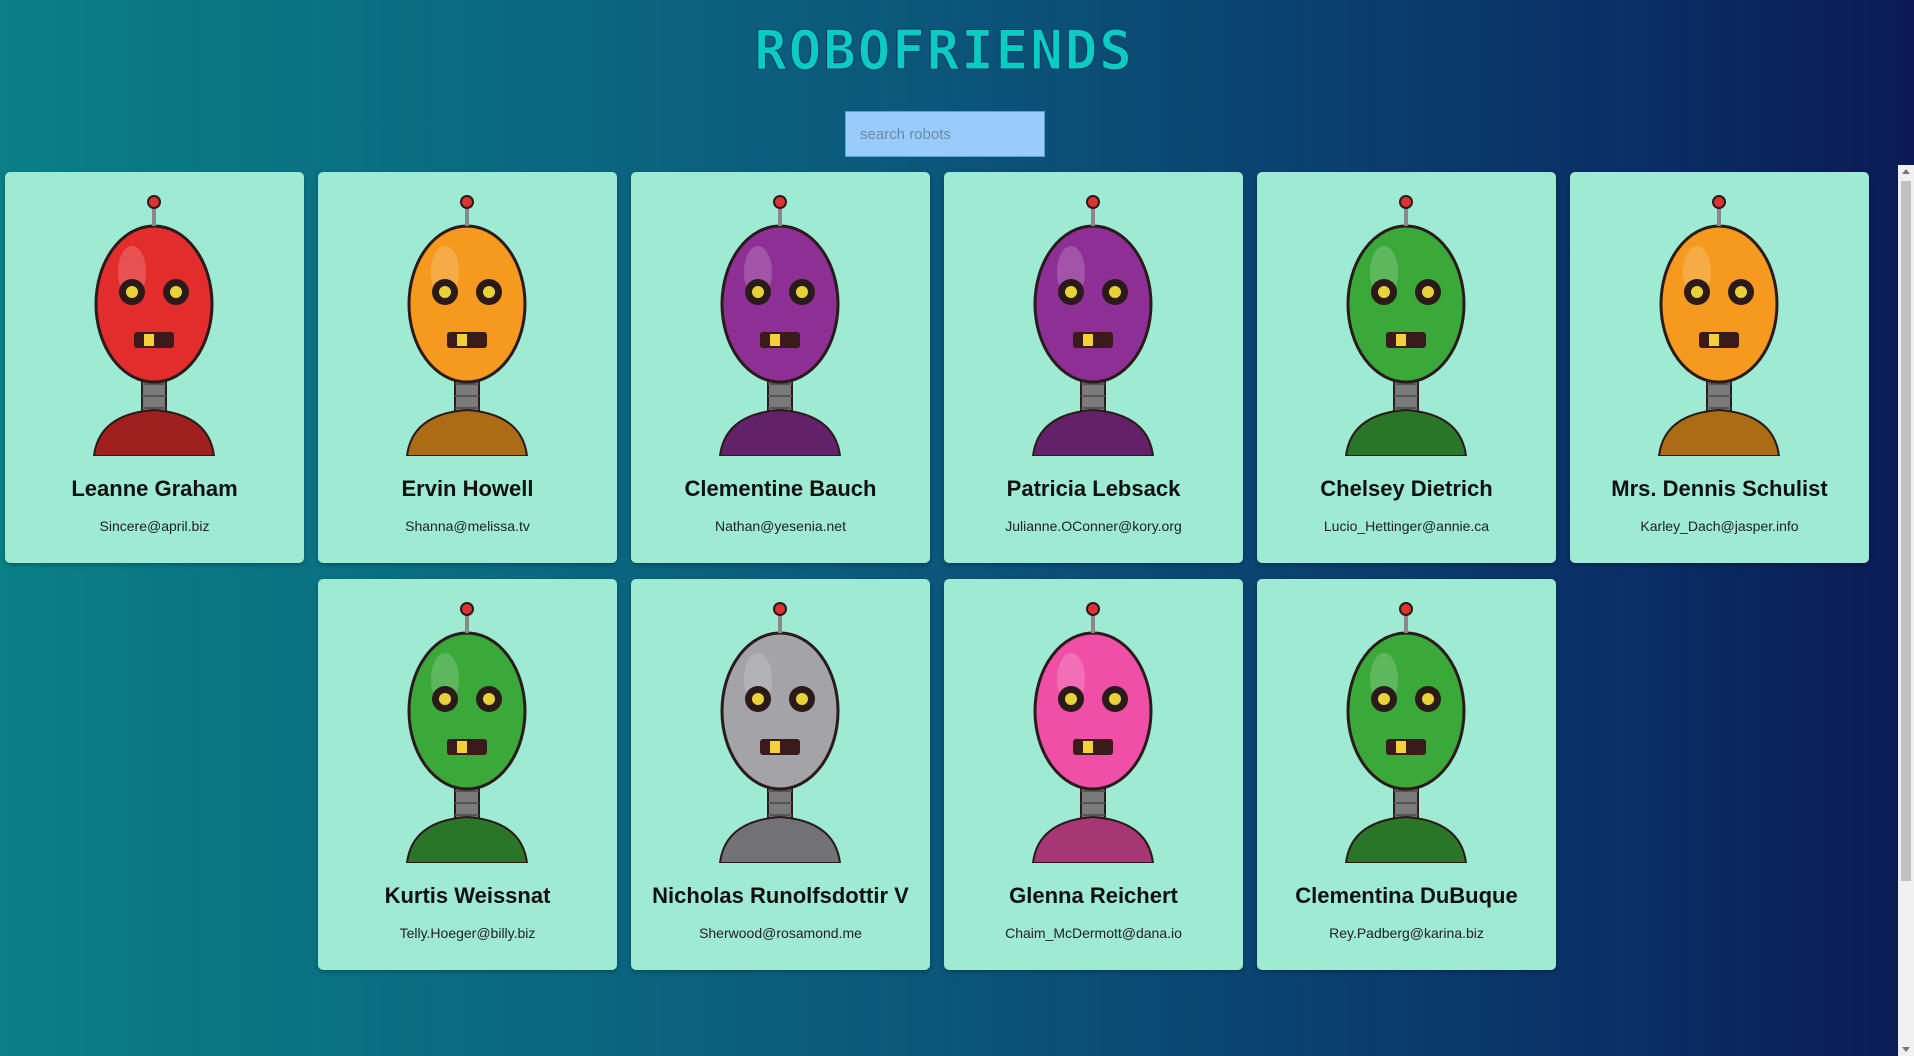 This screenshot has width=1914, height=1056. I want to click on robot-email: Lucio_Hettinger@annie.ca, so click(1406, 526).